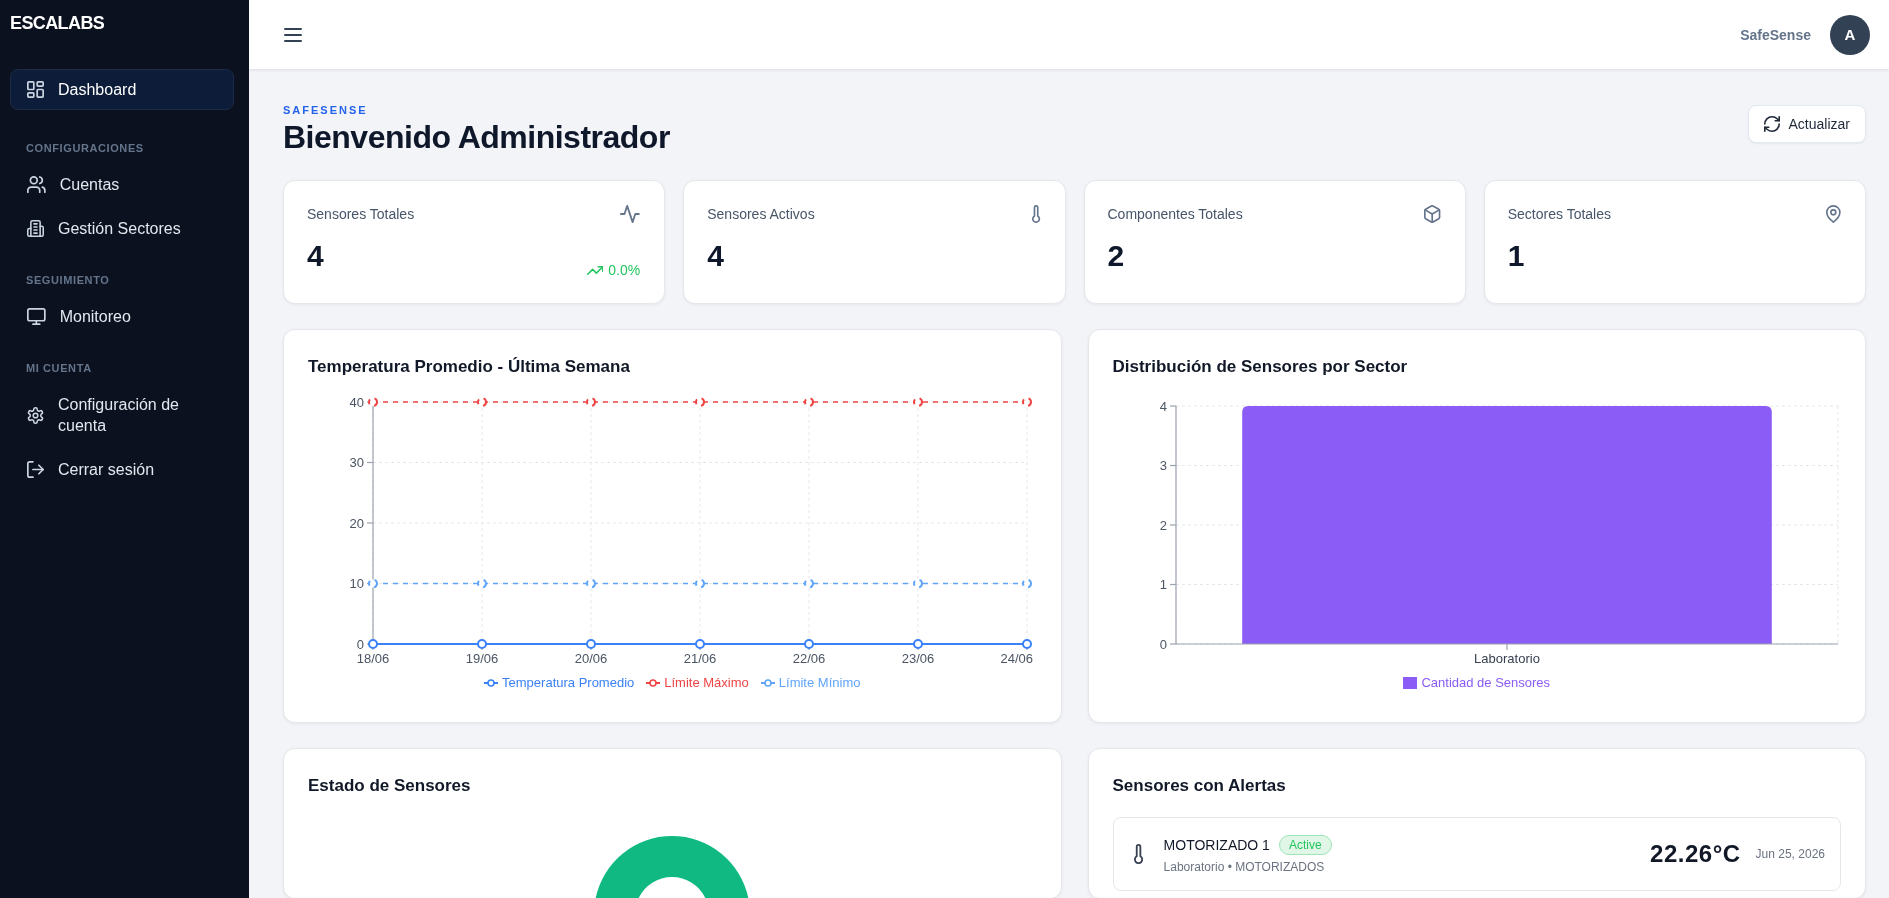 Image resolution: width=1889 pixels, height=898 pixels. I want to click on stat-label: Sectores Totales, so click(1559, 214).